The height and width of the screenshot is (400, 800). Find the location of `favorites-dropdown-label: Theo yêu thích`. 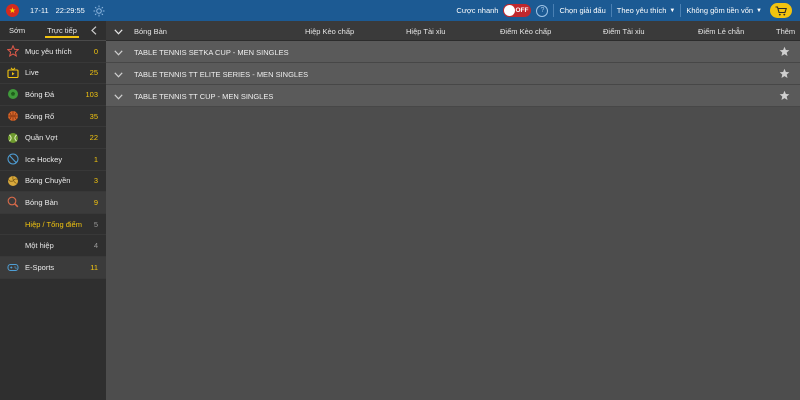

favorites-dropdown-label: Theo yêu thích is located at coordinates (641, 10).